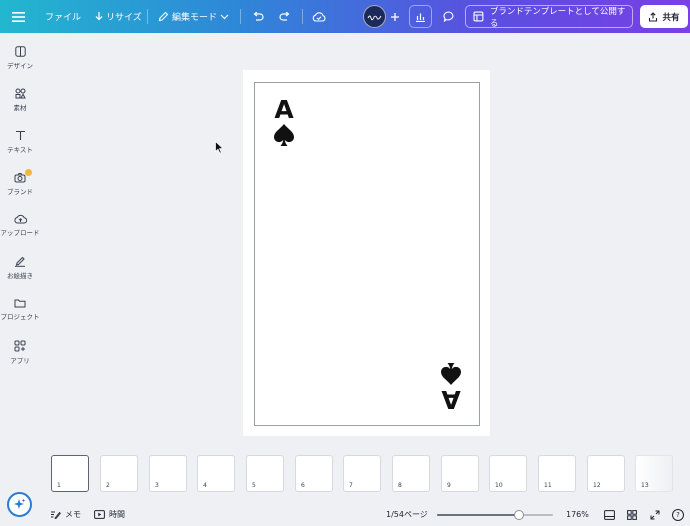  I want to click on file-menu-label: ファイル, so click(63, 18).